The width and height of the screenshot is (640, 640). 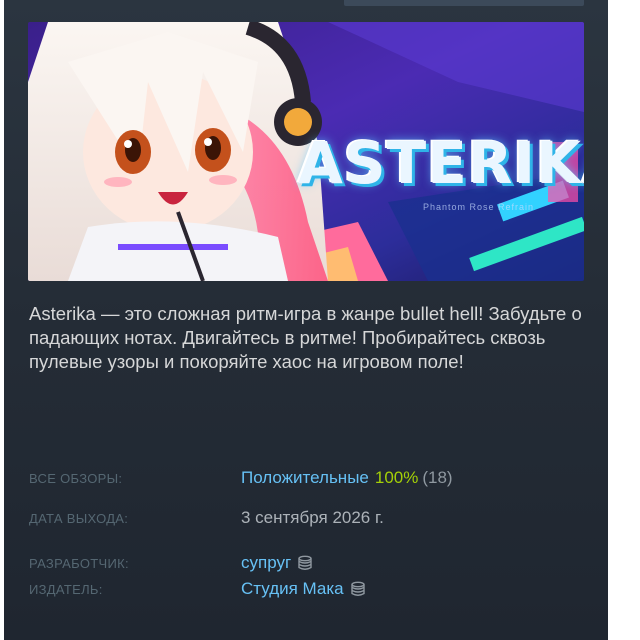 I want to click on release-date: 3 сентября 2026 г., so click(x=312, y=517).